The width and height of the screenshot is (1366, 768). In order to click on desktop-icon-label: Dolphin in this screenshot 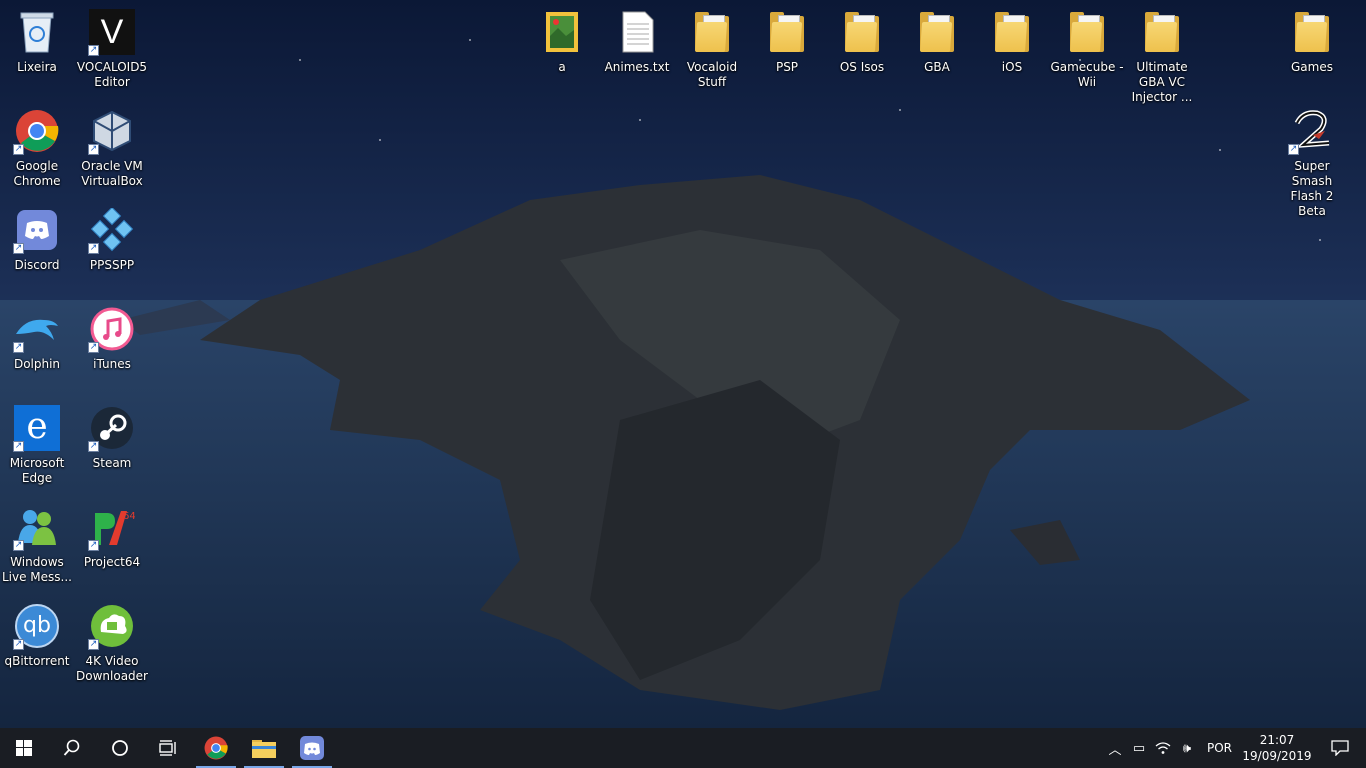, I will do `click(37, 364)`.